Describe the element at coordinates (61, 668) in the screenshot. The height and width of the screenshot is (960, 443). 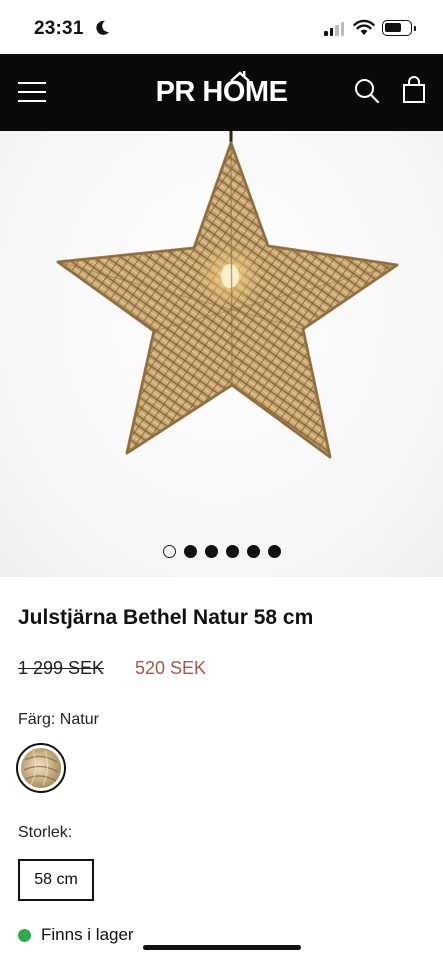
I see `original-price: 1 299 SEK` at that location.